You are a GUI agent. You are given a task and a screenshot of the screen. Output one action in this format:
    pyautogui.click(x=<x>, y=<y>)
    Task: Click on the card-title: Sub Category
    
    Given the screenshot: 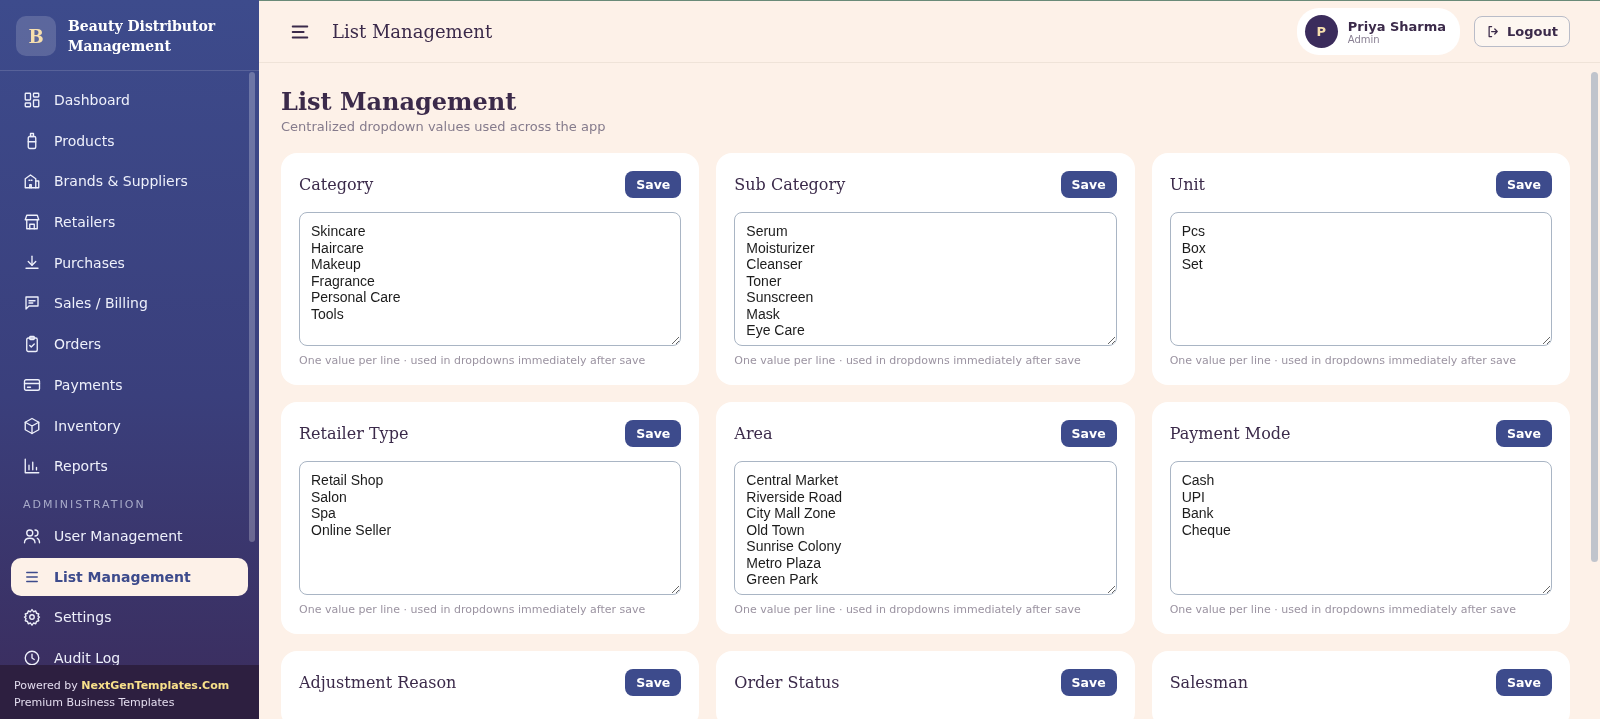 What is the action you would take?
    pyautogui.click(x=790, y=184)
    